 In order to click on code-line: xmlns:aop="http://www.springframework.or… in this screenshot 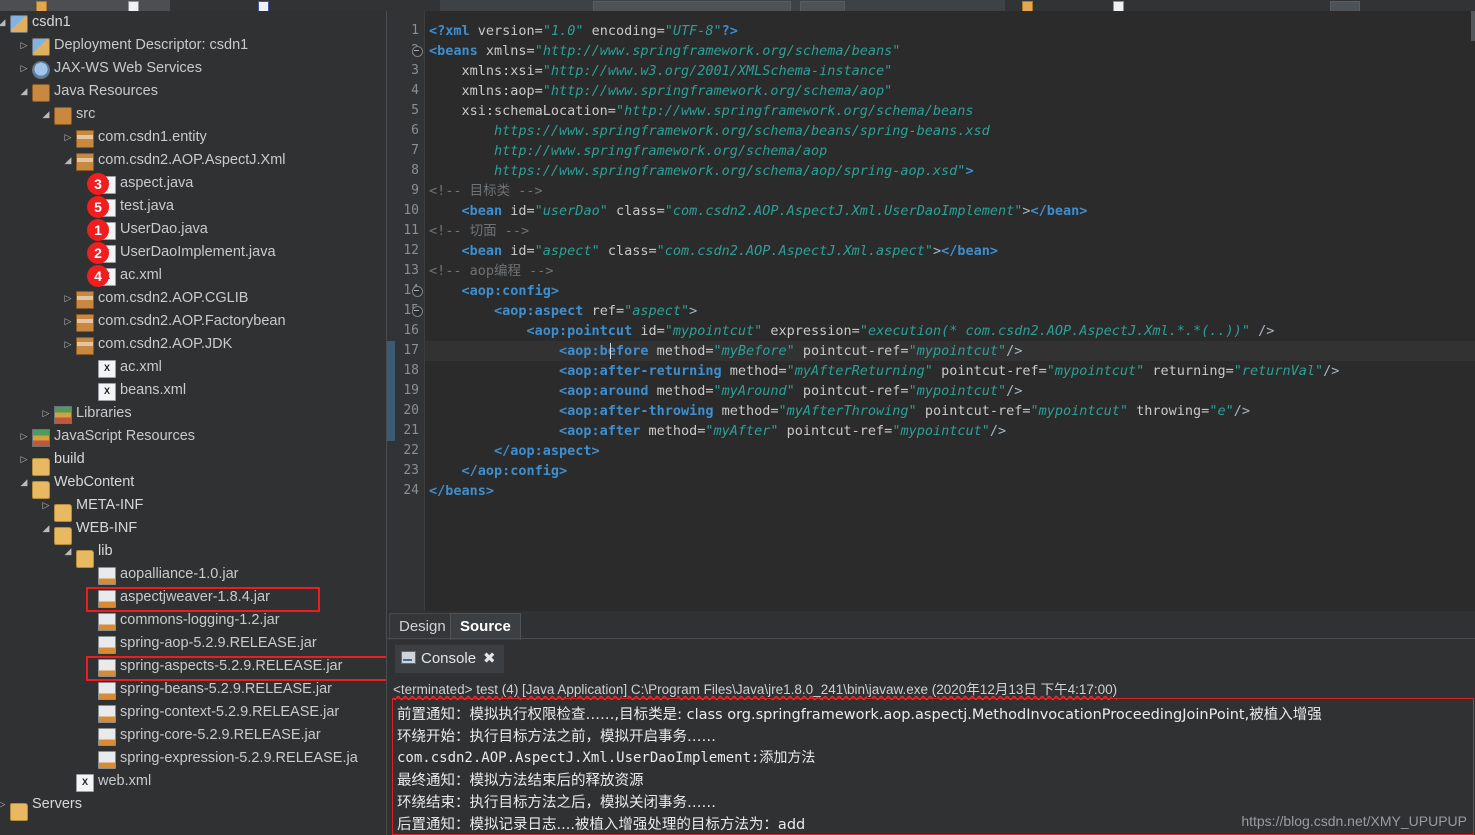, I will do `click(661, 91)`.